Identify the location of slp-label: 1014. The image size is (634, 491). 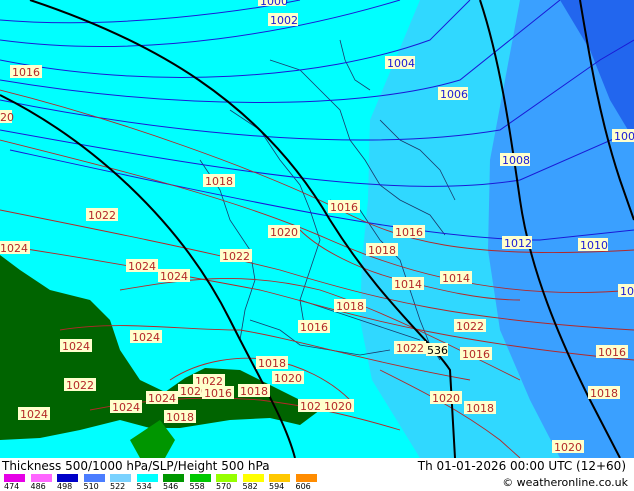
(408, 284).